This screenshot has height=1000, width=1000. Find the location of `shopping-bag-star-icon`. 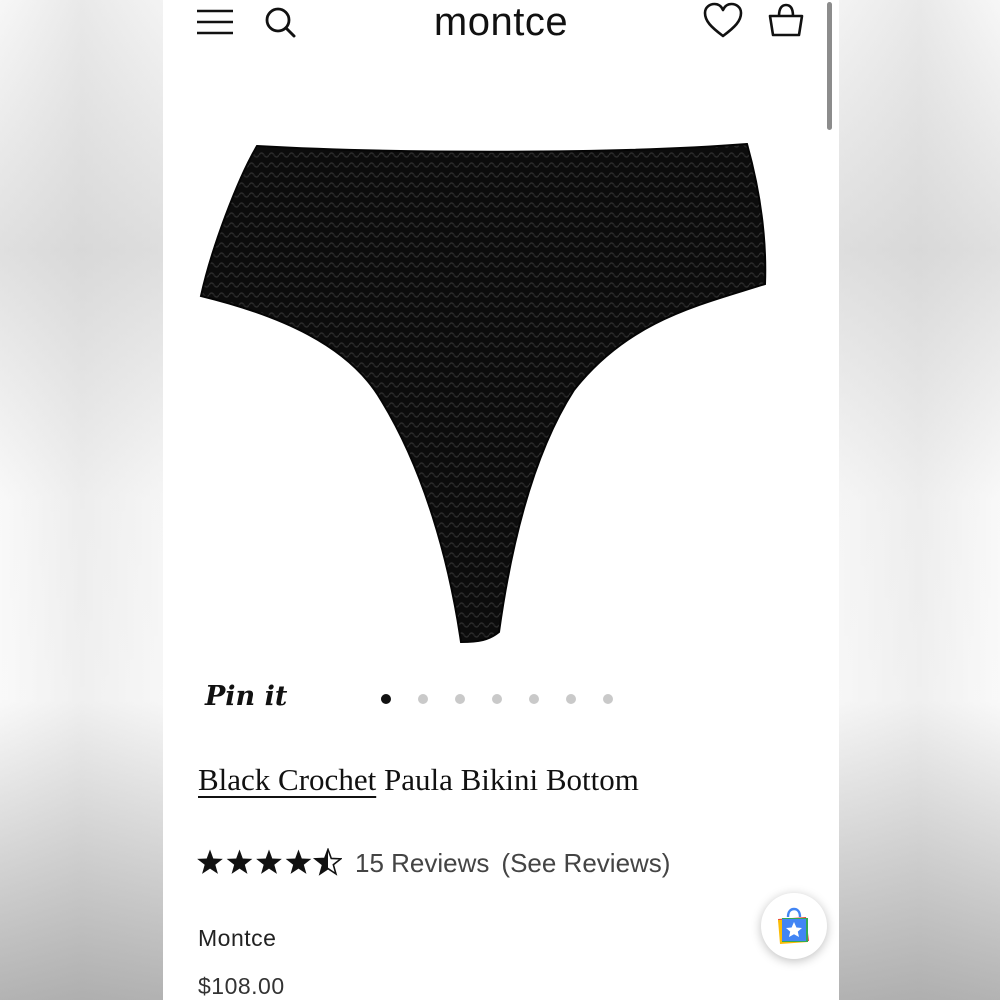

shopping-bag-star-icon is located at coordinates (793, 925).